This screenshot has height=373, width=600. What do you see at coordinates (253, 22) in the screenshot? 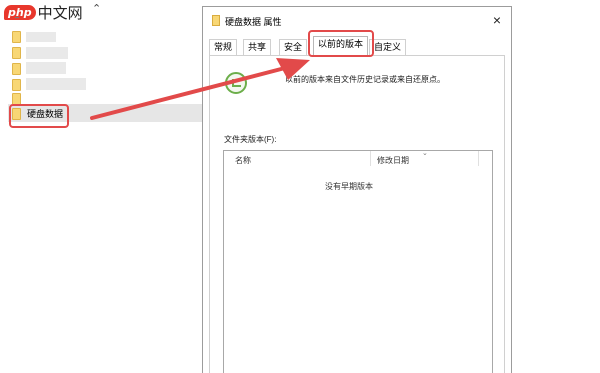
I see `dialog-title: 硬盘数据 属性` at bounding box center [253, 22].